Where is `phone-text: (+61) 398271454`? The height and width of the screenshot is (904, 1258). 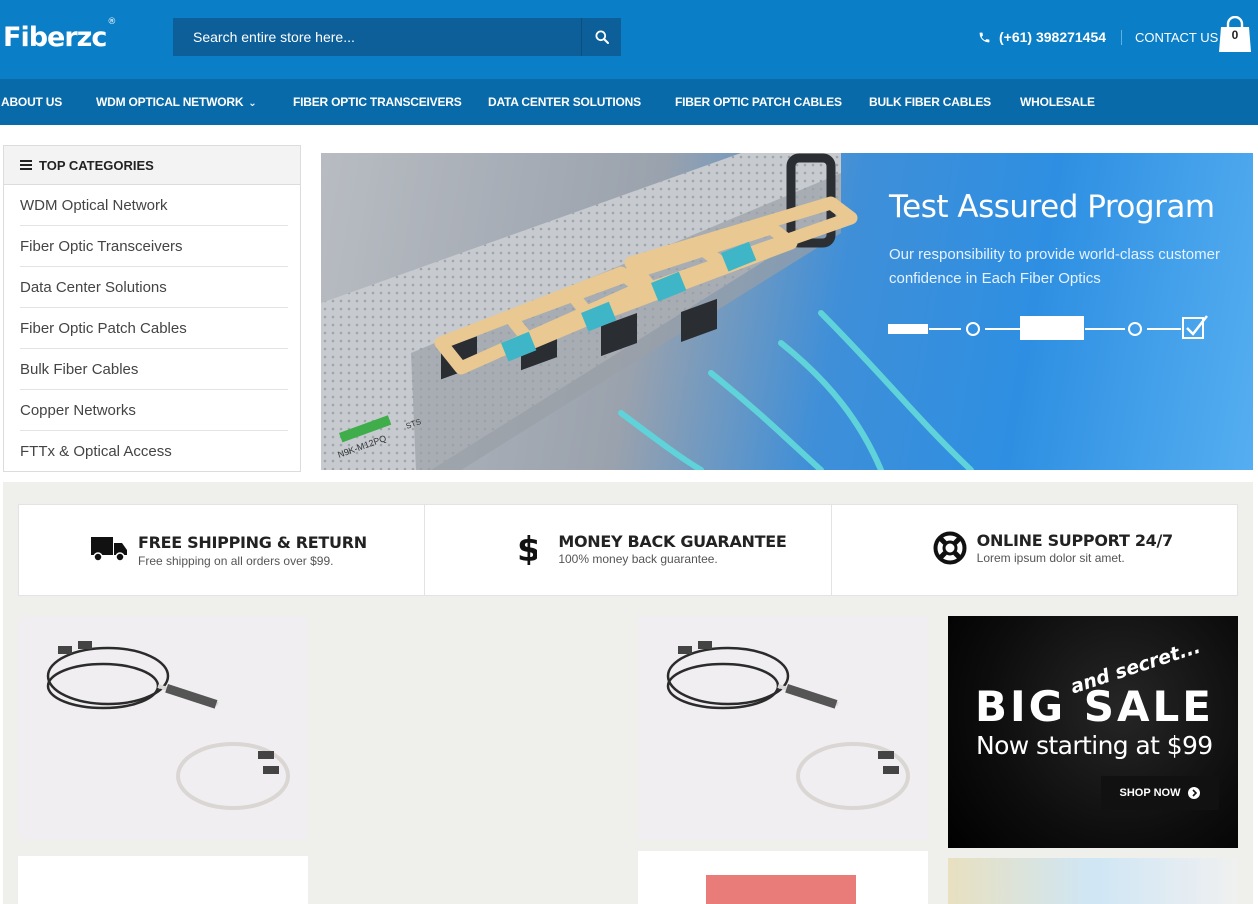 phone-text: (+61) 398271454 is located at coordinates (1053, 37).